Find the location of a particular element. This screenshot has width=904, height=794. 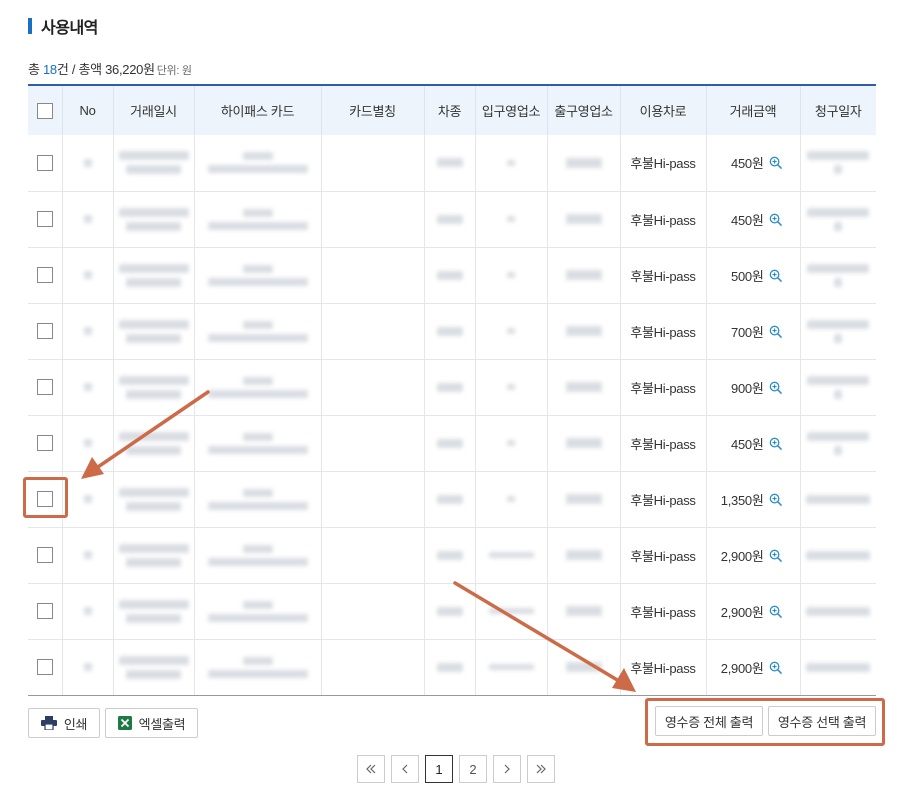

cell-datetime is located at coordinates (153, 219).